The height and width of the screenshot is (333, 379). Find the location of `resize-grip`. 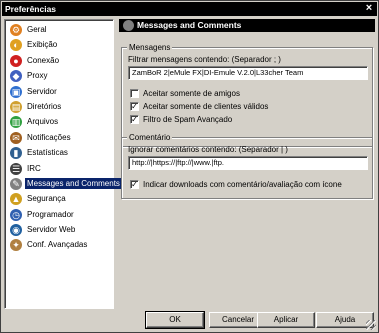

resize-grip is located at coordinates (371, 325).